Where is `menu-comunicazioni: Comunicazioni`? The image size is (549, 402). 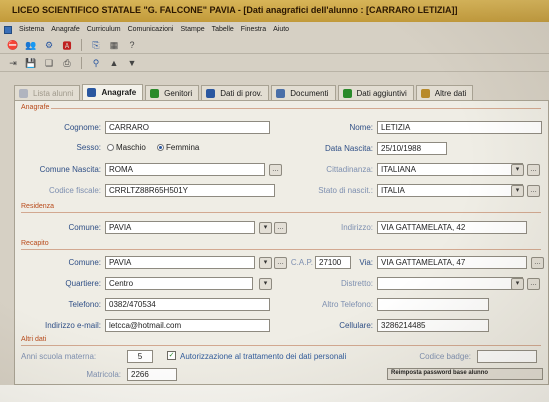
menu-comunicazioni: Comunicazioni is located at coordinates (151, 29).